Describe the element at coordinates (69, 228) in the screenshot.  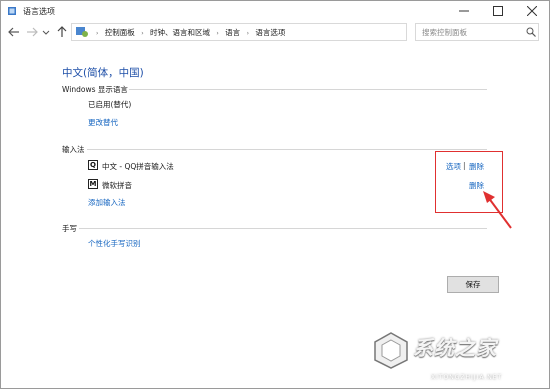
I see `section-heading-handwriting: 手写` at that location.